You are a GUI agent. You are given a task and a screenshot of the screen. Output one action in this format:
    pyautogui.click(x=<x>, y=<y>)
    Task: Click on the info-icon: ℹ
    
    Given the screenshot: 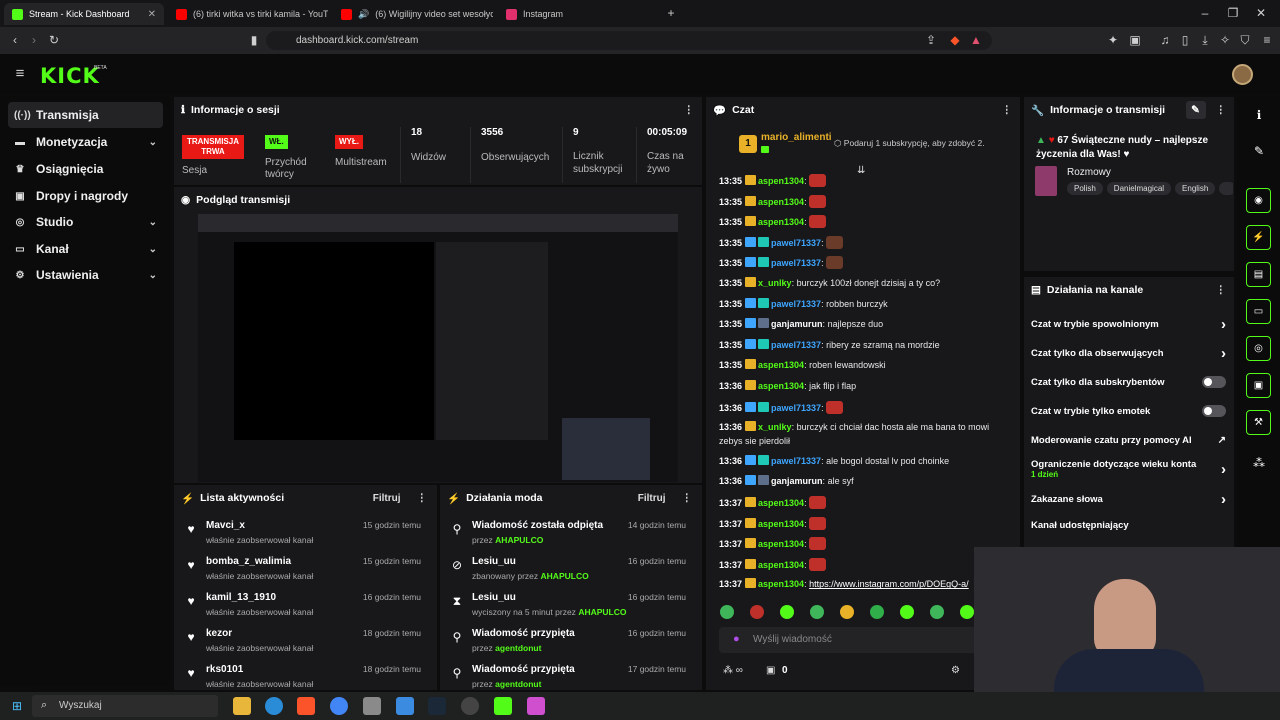 What is the action you would take?
    pyautogui.click(x=1259, y=115)
    